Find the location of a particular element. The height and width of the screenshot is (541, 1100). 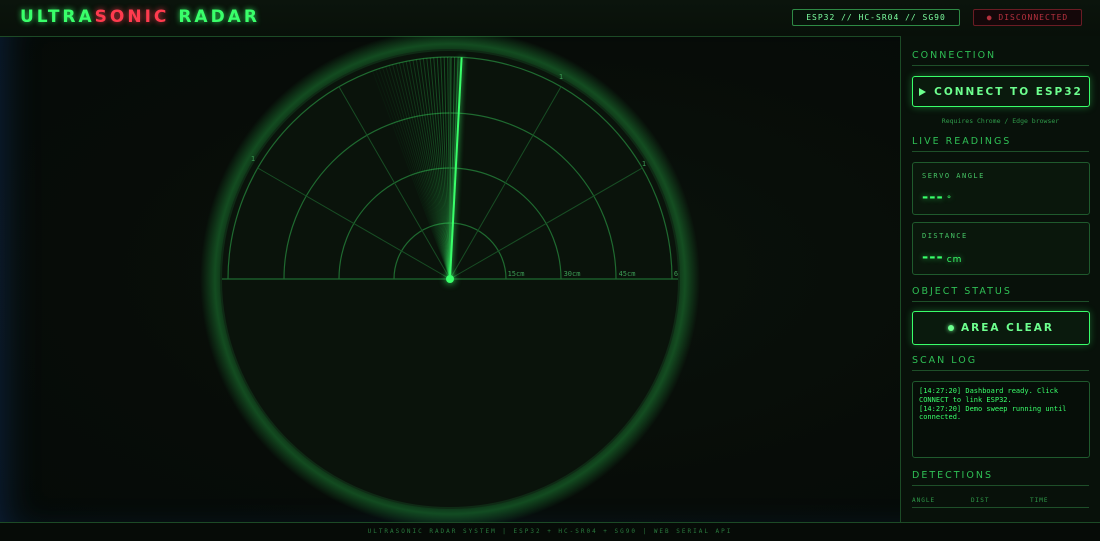

distance-unit: cm is located at coordinates (954, 260).